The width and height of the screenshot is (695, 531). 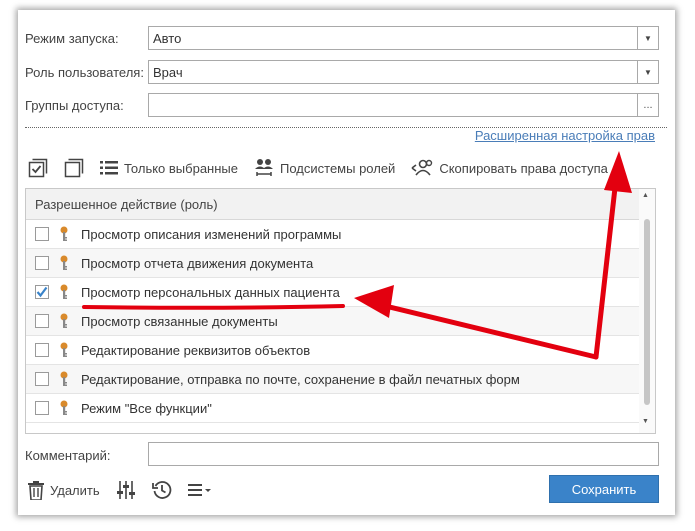 I want to click on history-icon, so click(x=161, y=490).